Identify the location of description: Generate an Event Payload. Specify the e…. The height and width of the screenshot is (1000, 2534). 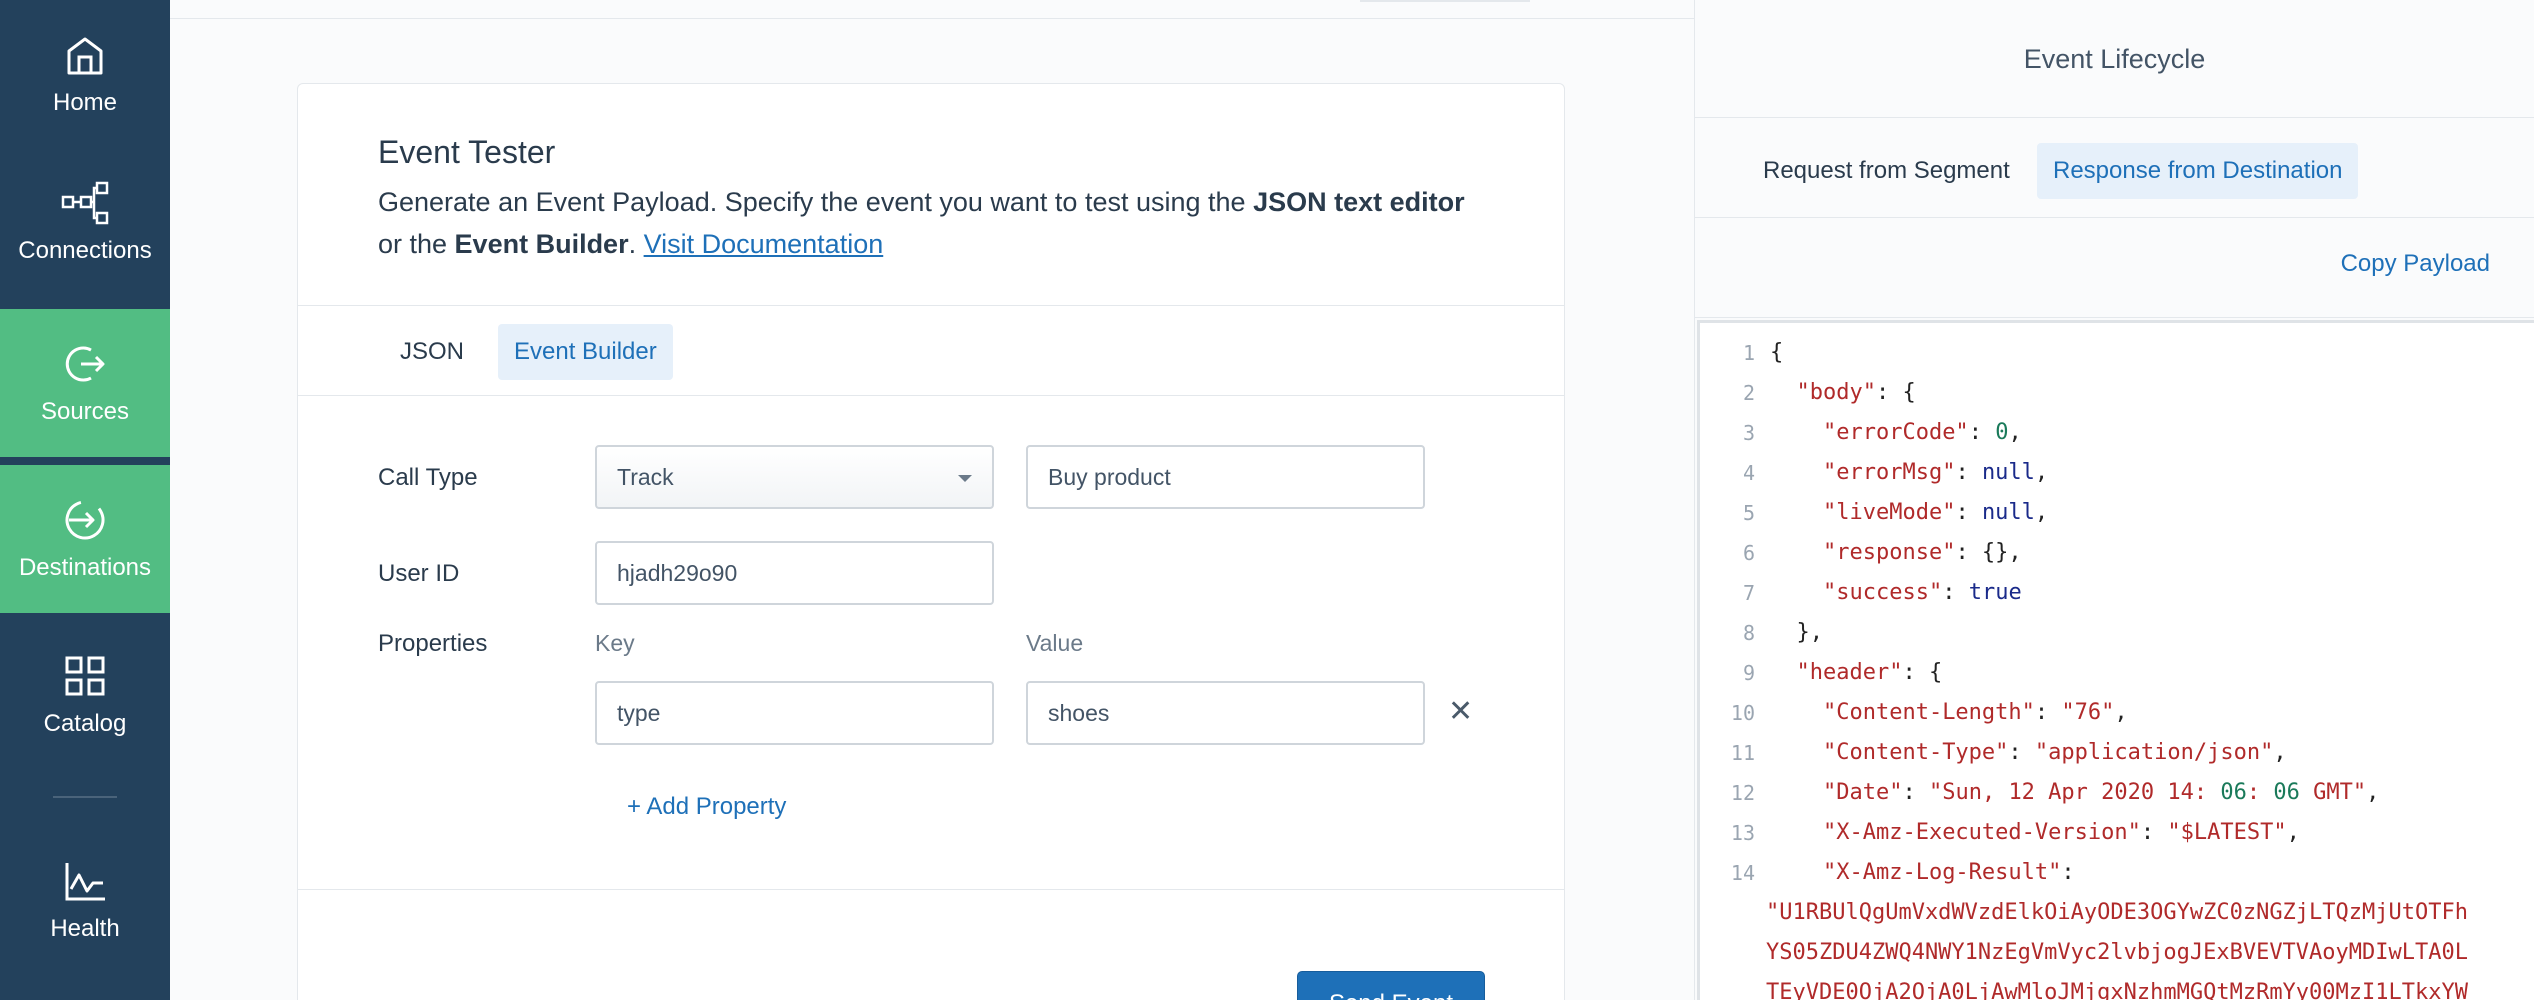
(931, 223).